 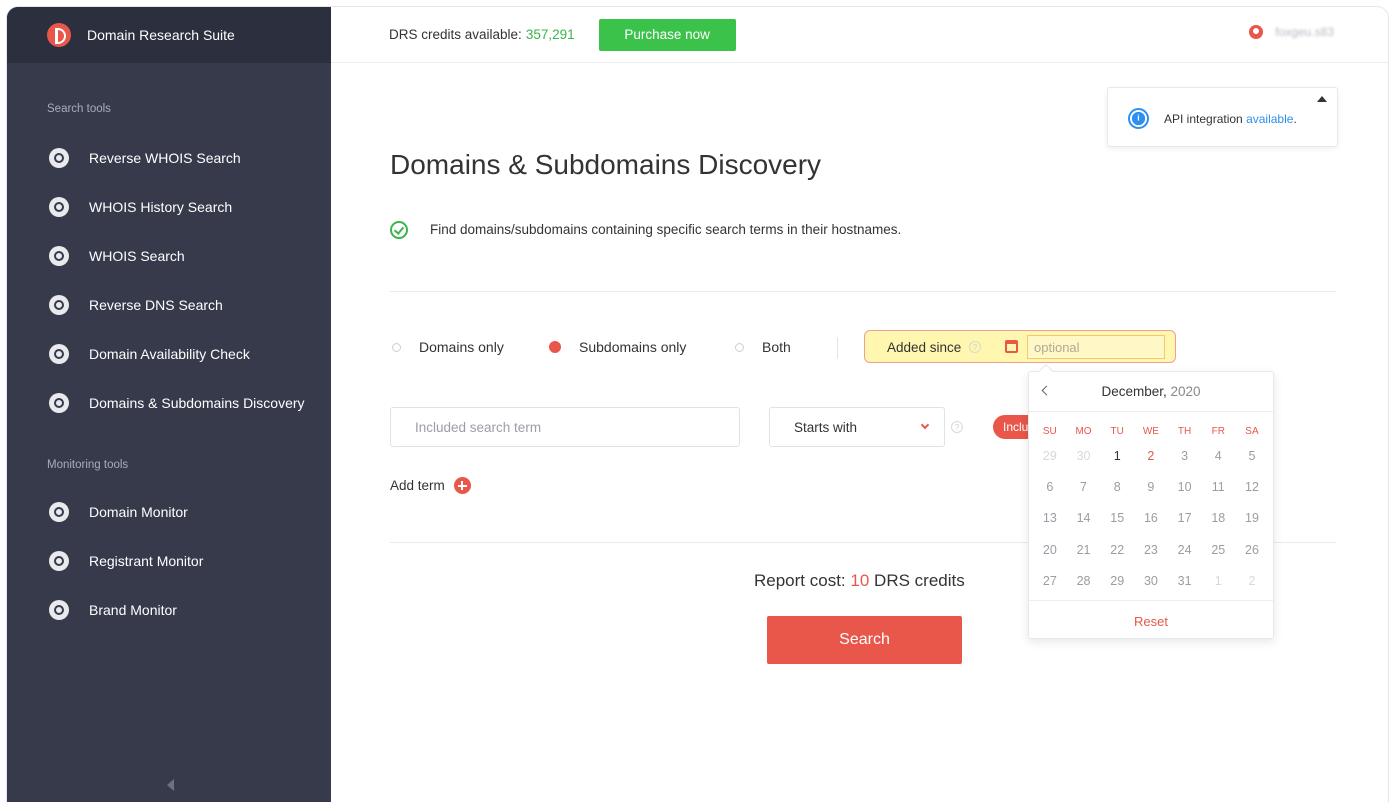 What do you see at coordinates (169, 255) in the screenshot?
I see `nav-whois-search: WHOIS Search` at bounding box center [169, 255].